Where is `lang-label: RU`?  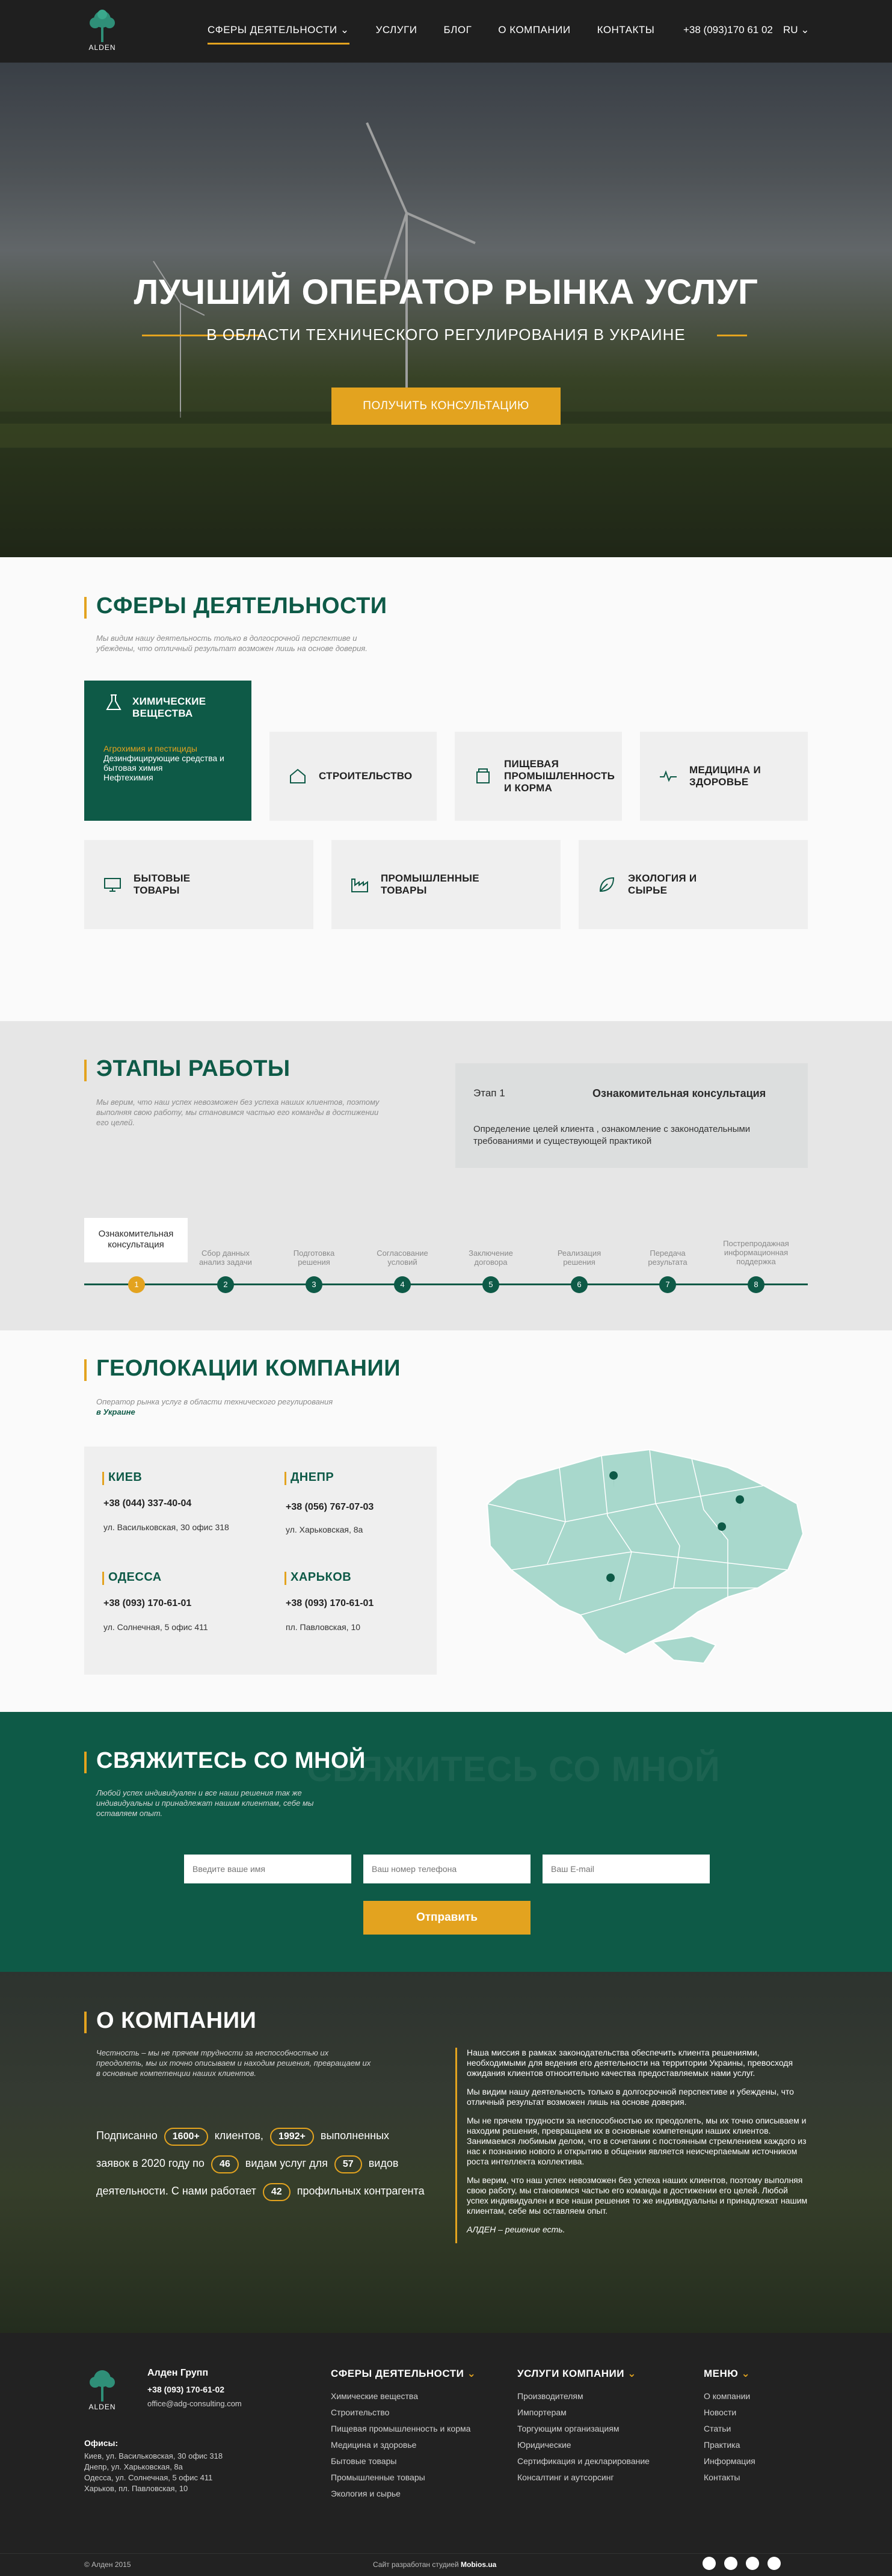
lang-label: RU is located at coordinates (790, 30).